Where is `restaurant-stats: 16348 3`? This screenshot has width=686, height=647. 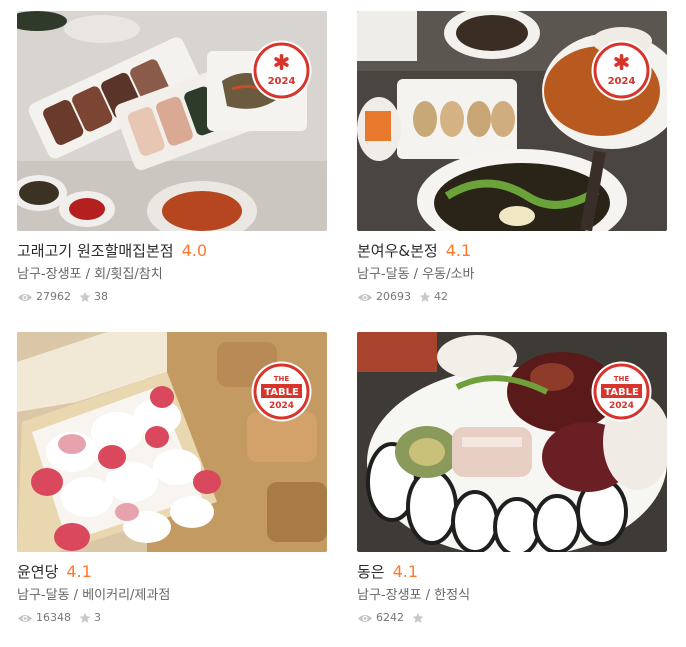 restaurant-stats: 16348 3 is located at coordinates (172, 618).